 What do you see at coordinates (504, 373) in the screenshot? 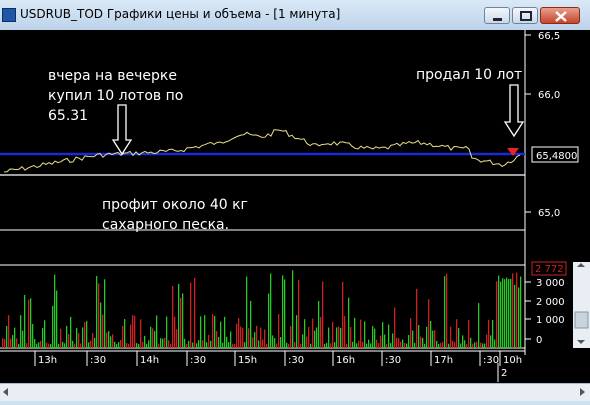
I see `time-sub-label: 2` at bounding box center [504, 373].